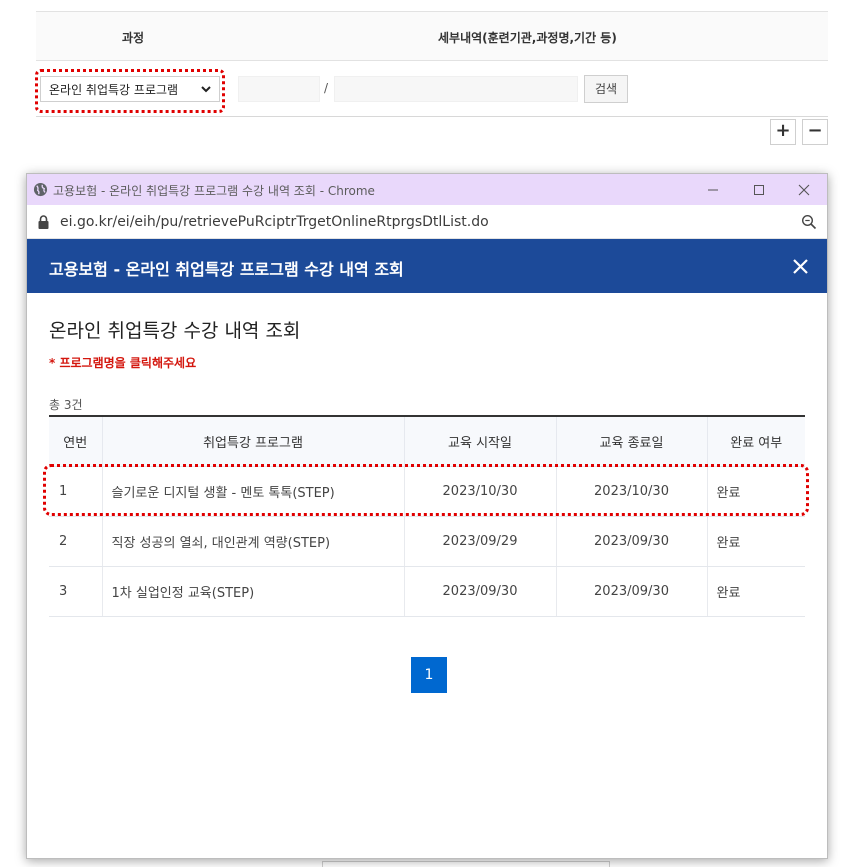  I want to click on row-no: 2, so click(75, 541).